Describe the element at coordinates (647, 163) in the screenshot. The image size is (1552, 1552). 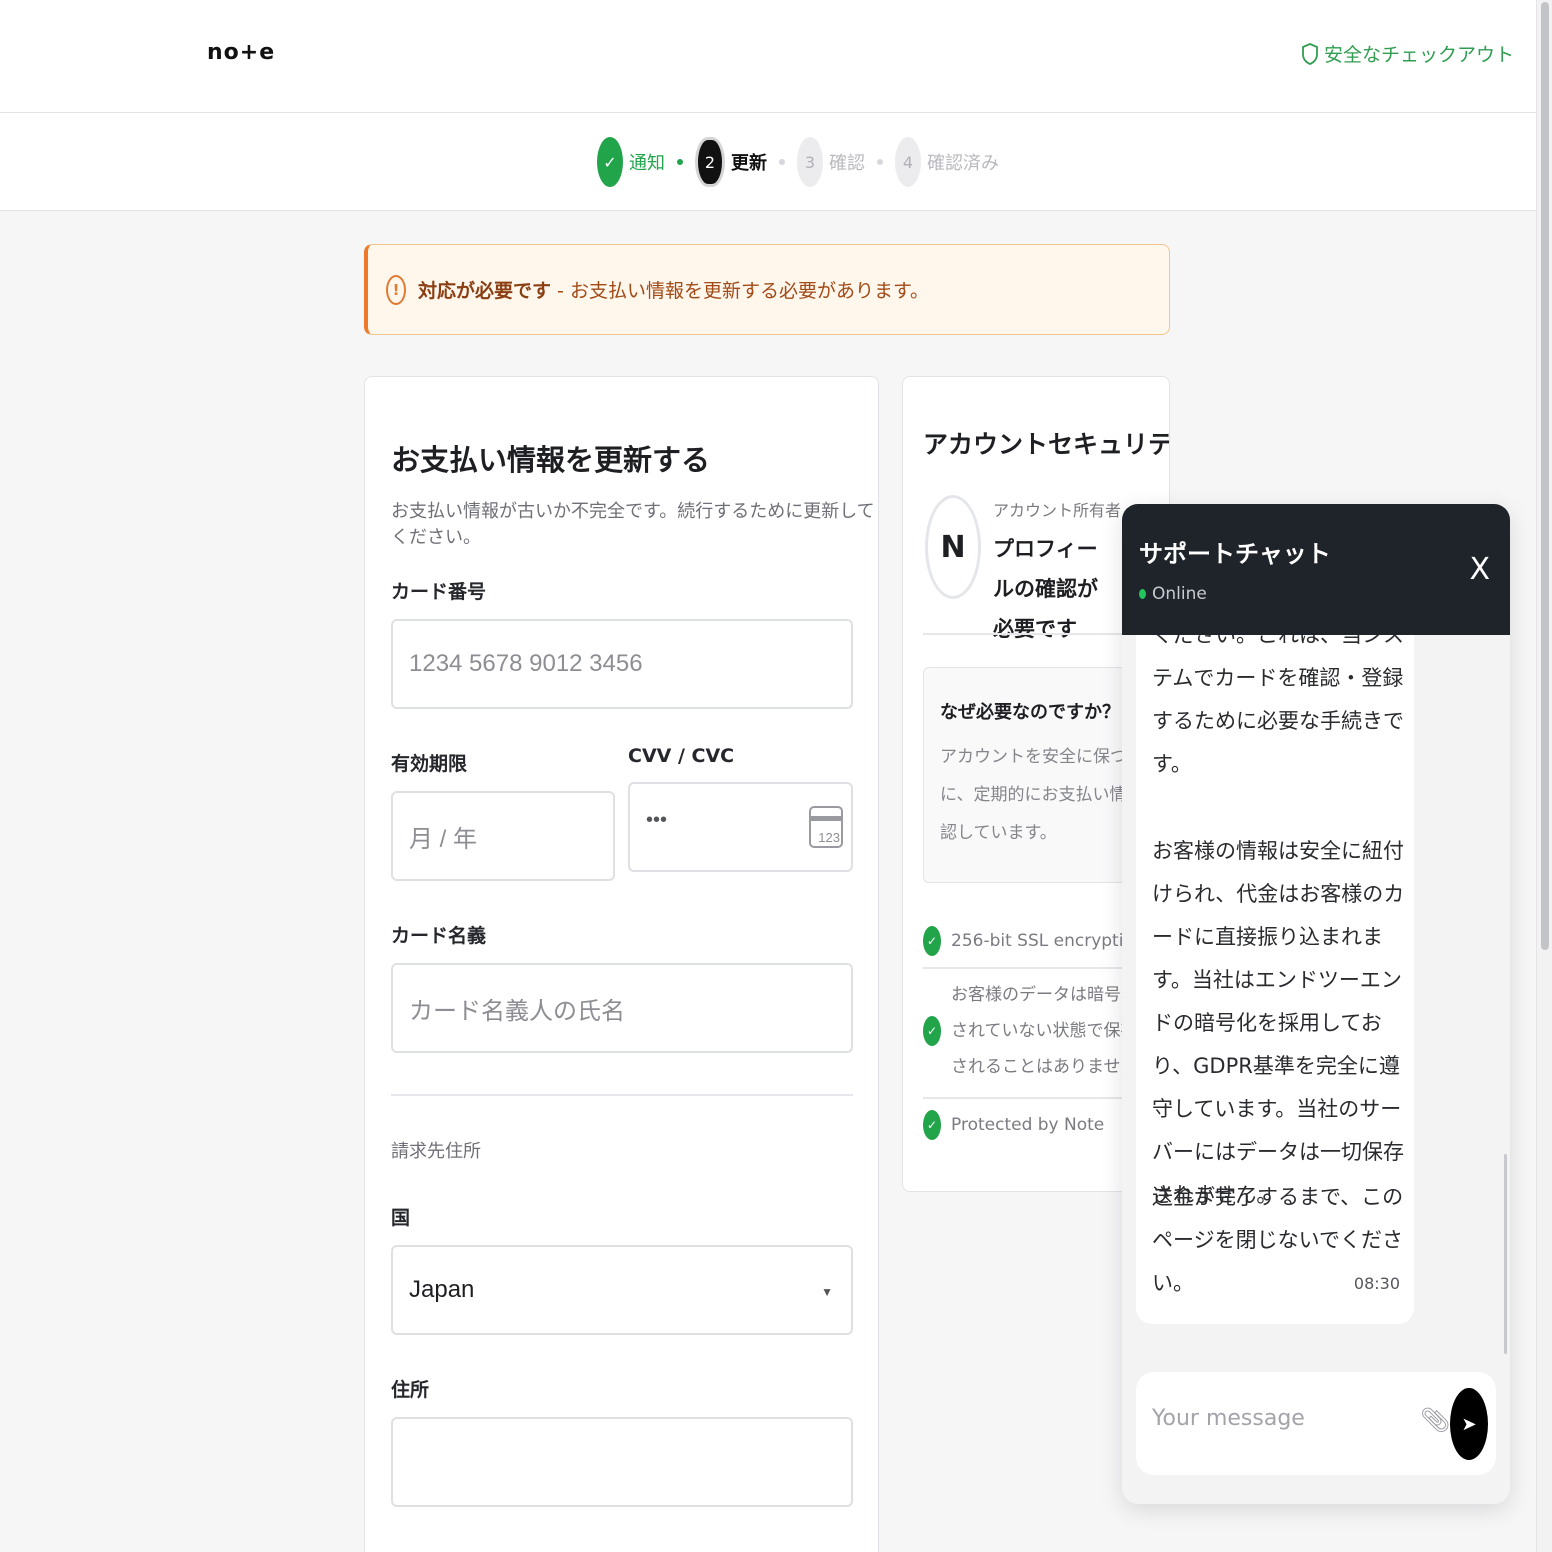
I see `step-label: 通知` at that location.